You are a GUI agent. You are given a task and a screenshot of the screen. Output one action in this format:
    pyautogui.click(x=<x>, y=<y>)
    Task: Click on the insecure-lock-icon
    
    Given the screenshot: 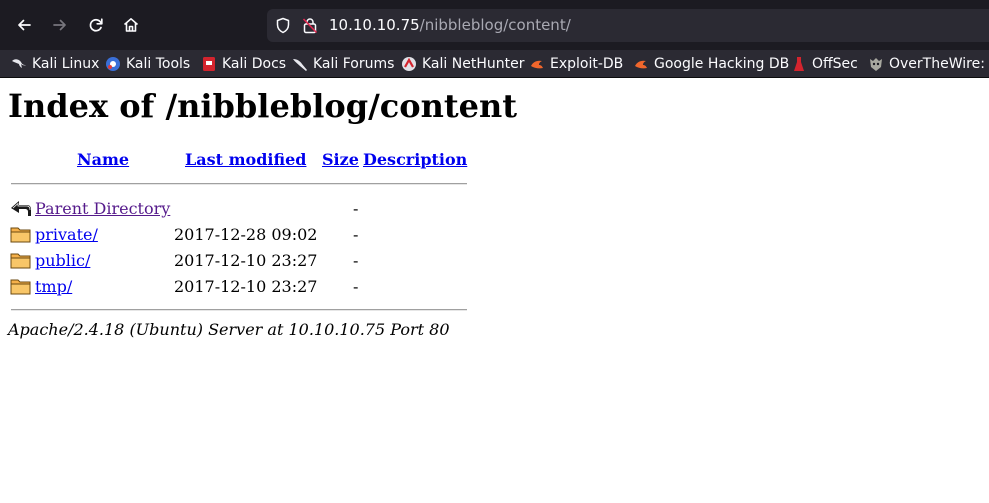 What is the action you would take?
    pyautogui.click(x=310, y=25)
    